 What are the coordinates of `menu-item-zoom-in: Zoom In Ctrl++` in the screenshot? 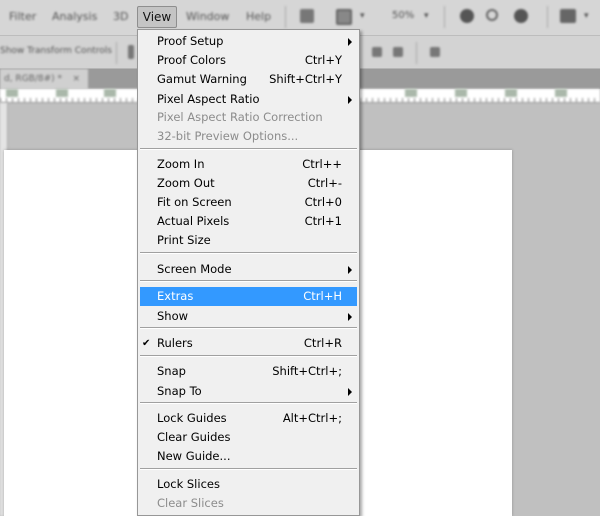 It's located at (248, 164).